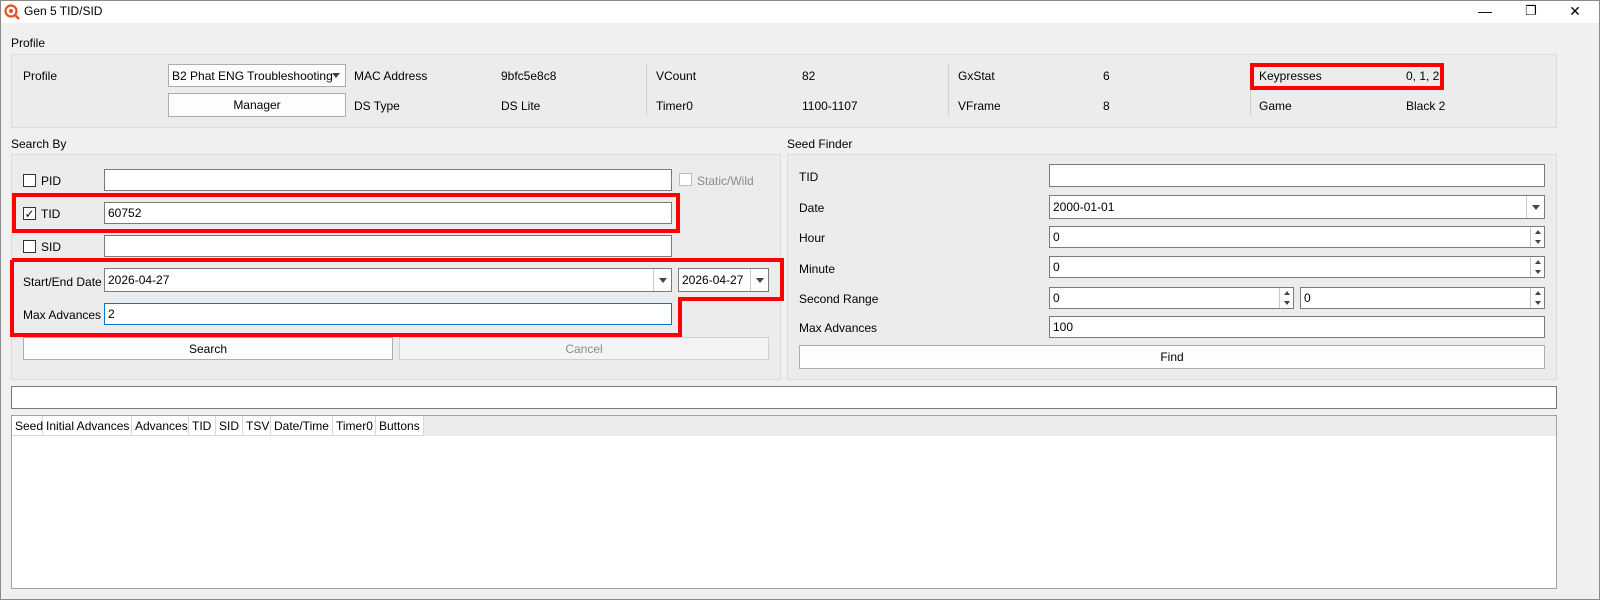 The image size is (1600, 600). Describe the element at coordinates (29, 180) in the screenshot. I see `pid-checkbox` at that location.